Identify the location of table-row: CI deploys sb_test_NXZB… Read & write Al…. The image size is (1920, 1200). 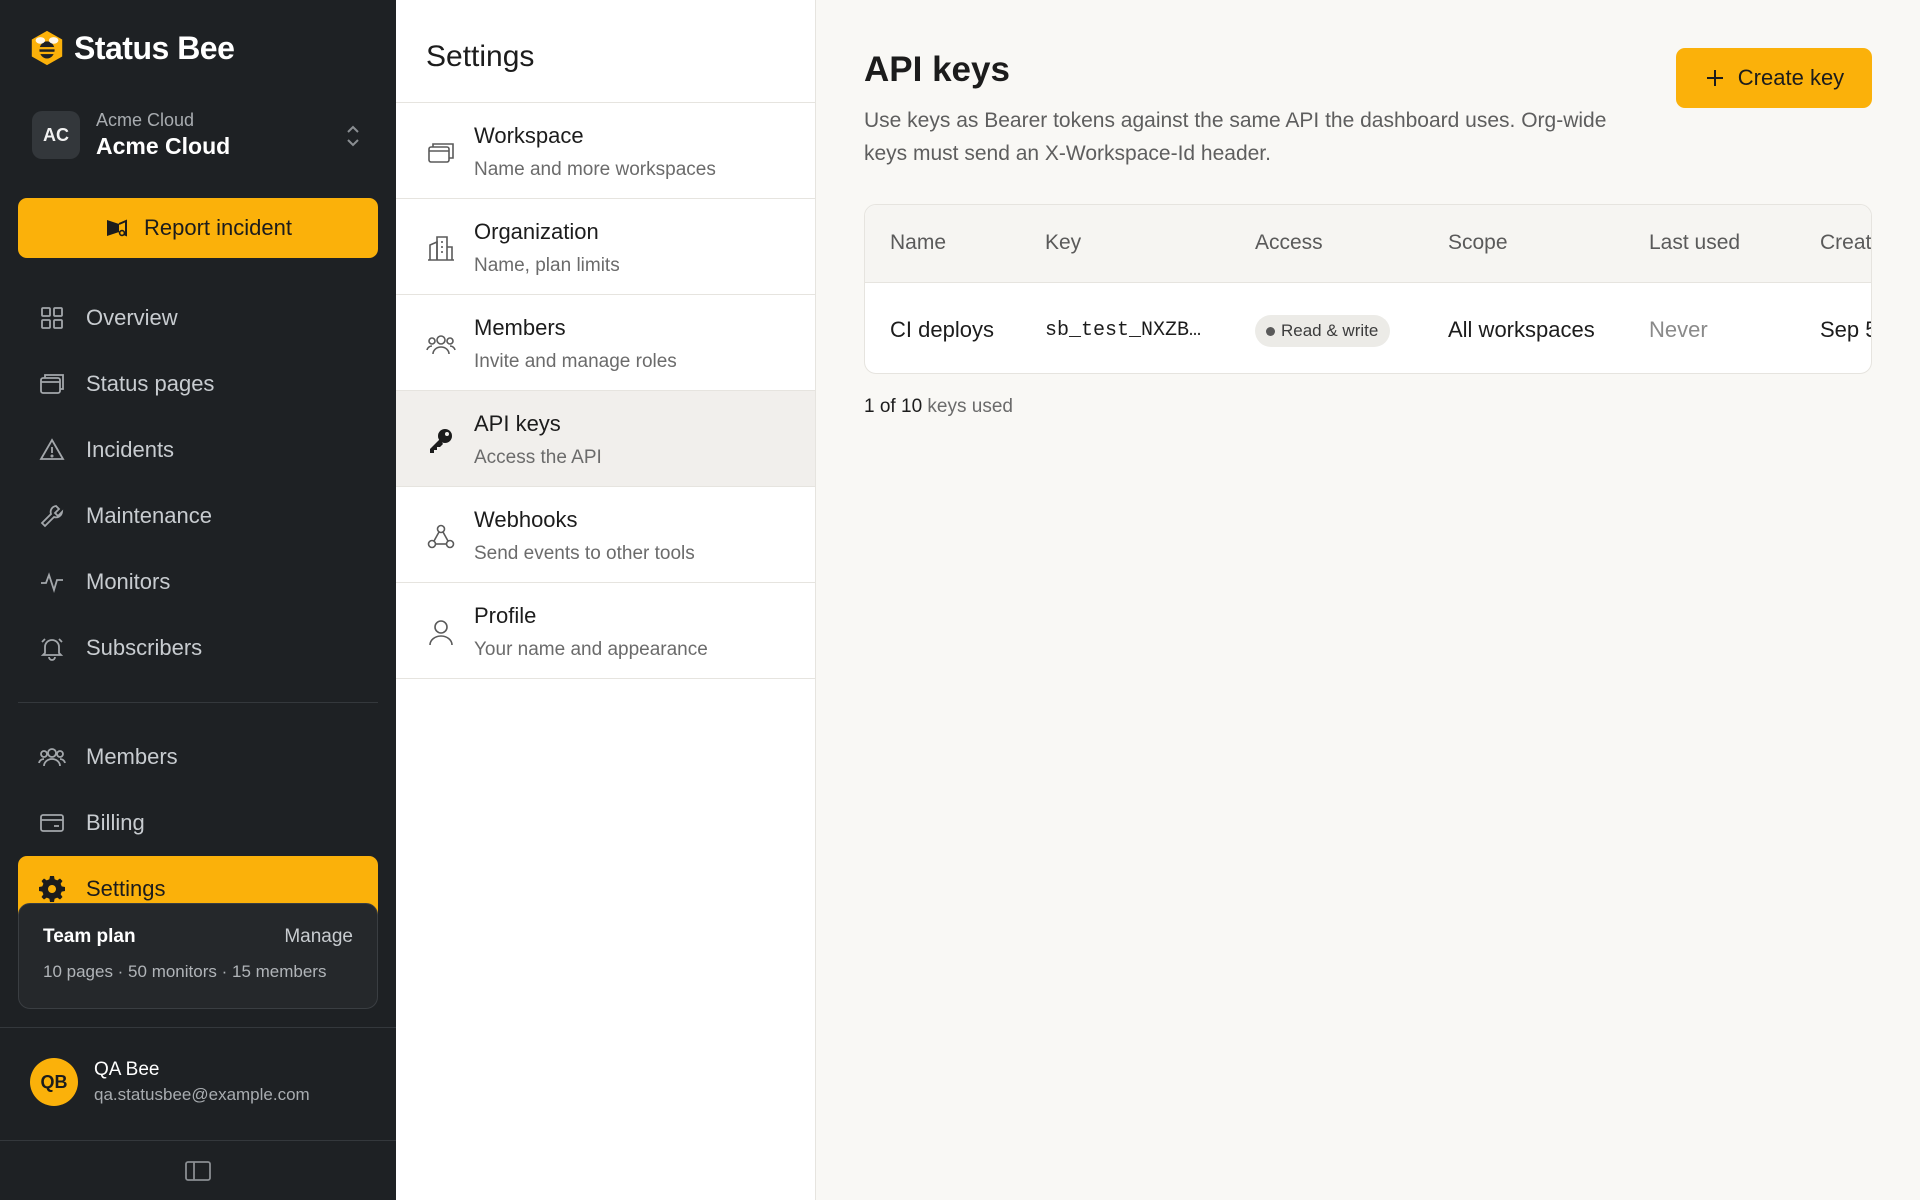
(1368, 328).